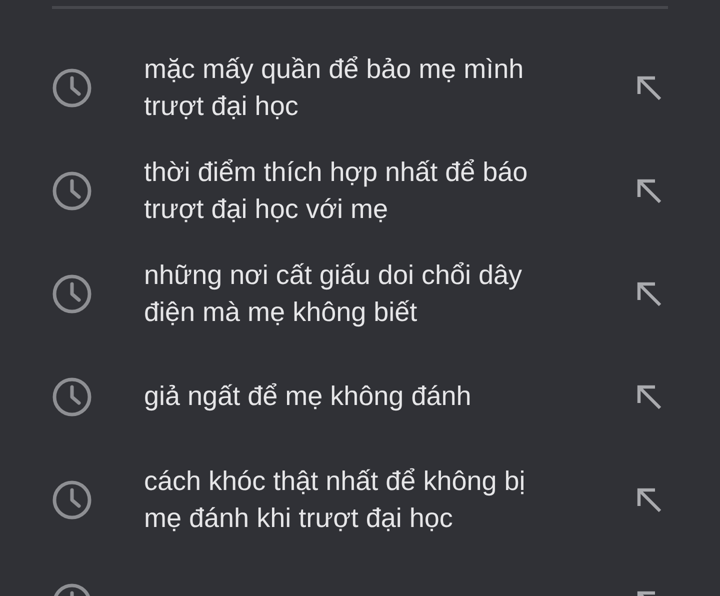  Describe the element at coordinates (390, 293) in the screenshot. I see `suggestion-text: những nơi cất giấu doi chổi dây điện mà mẹ không biết` at that location.